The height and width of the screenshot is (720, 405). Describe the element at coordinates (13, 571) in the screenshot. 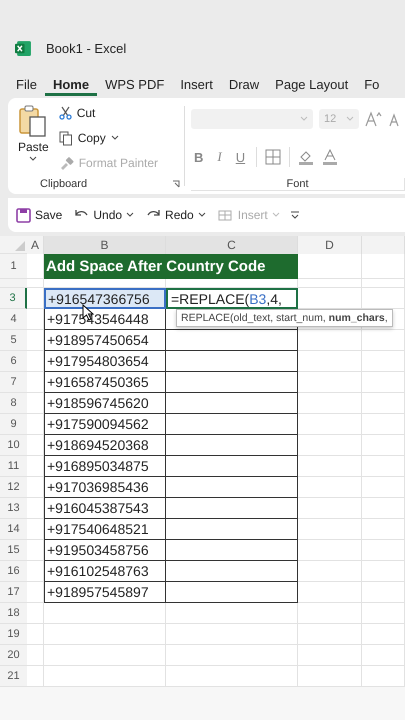

I see `row-number: 16` at that location.